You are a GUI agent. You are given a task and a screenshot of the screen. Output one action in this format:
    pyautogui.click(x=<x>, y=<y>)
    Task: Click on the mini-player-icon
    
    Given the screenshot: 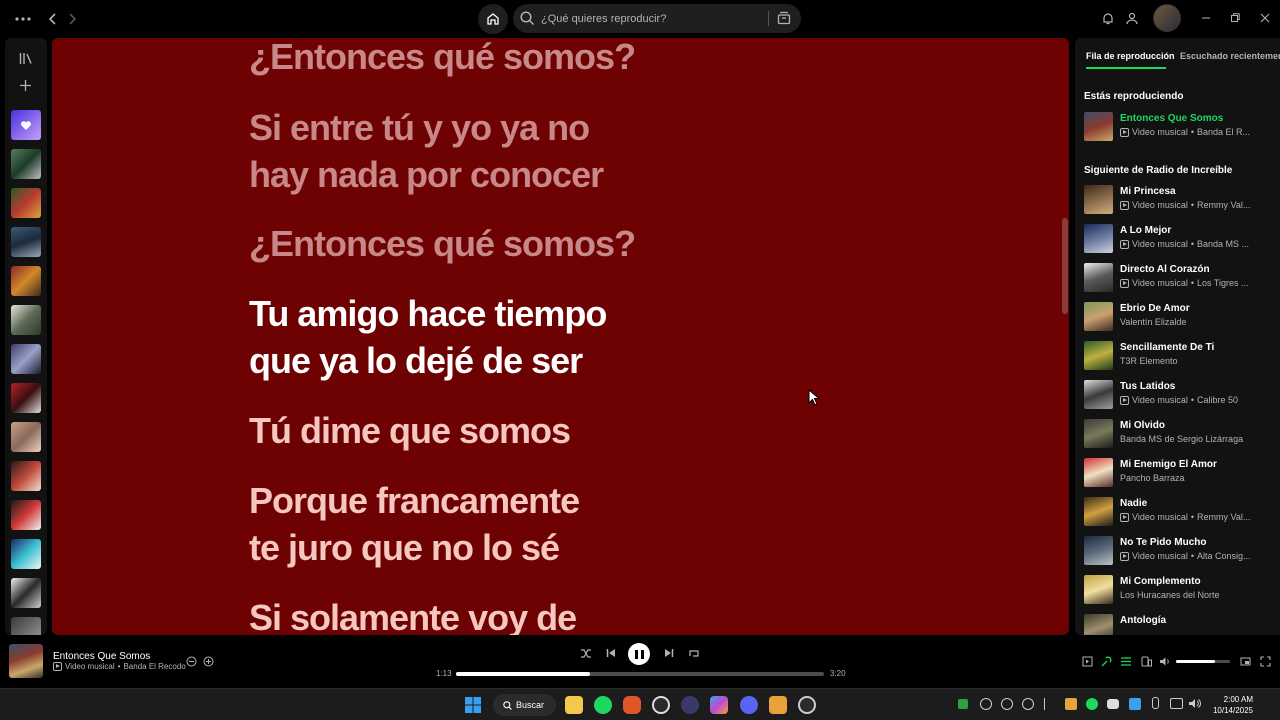 What is the action you would take?
    pyautogui.click(x=1245, y=661)
    